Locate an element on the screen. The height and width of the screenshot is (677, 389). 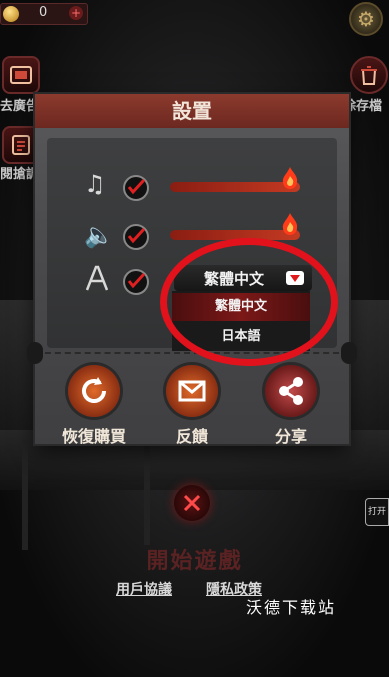
dialog-title: 設置 is located at coordinates (192, 111).